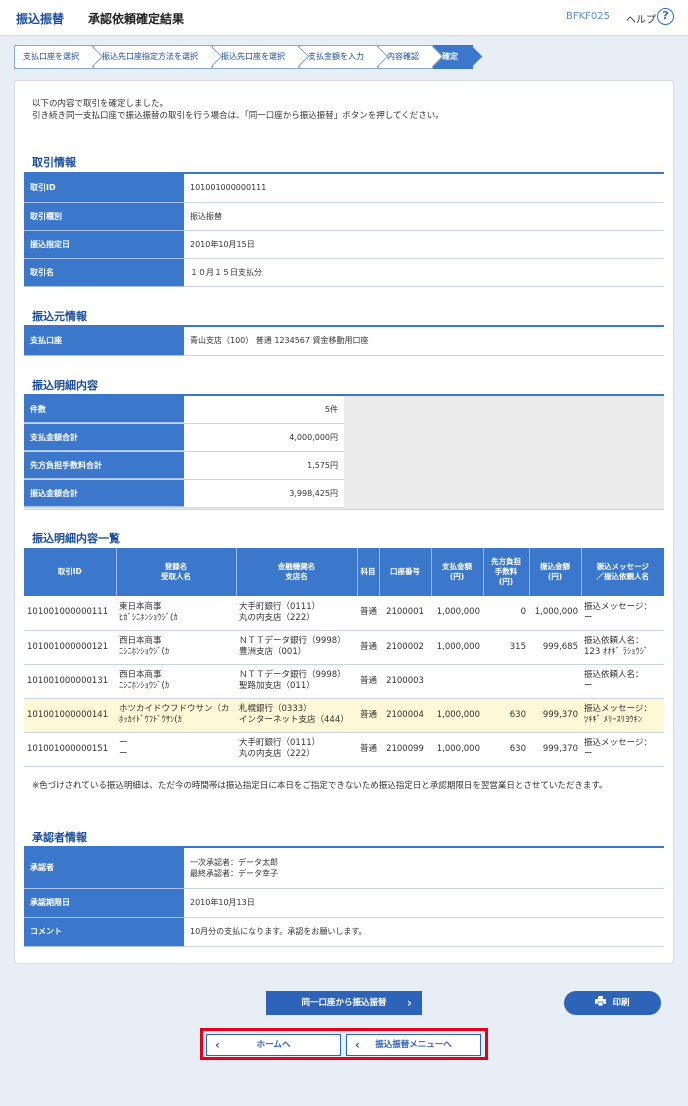 Image resolution: width=688 pixels, height=1106 pixels. What do you see at coordinates (70, 647) in the screenshot?
I see `cell-id: 101001000000121` at bounding box center [70, 647].